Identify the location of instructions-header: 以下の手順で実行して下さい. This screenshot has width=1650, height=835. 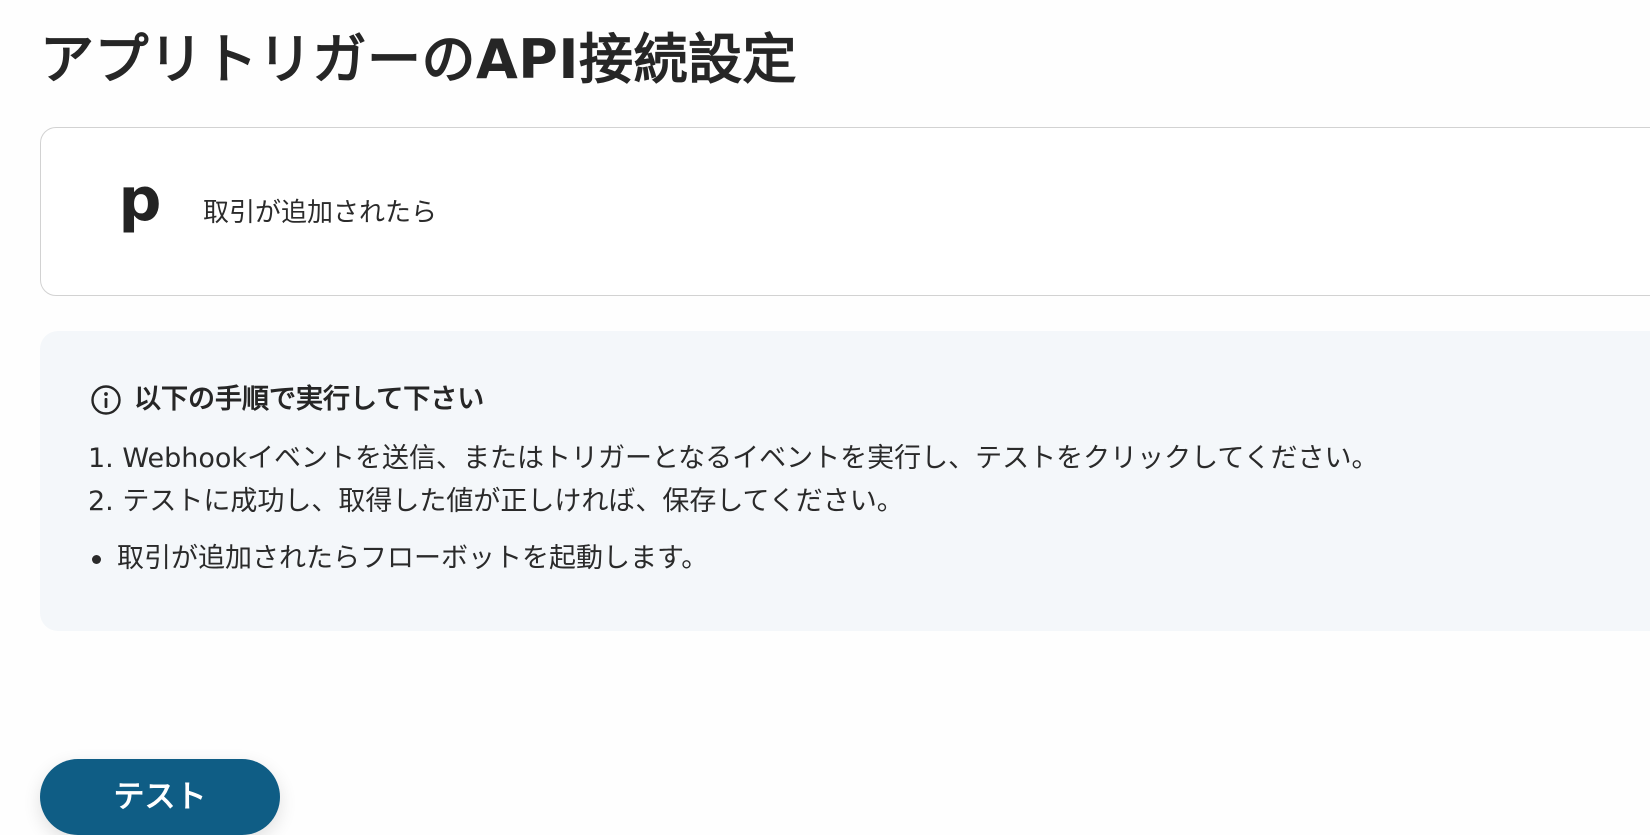
(287, 400).